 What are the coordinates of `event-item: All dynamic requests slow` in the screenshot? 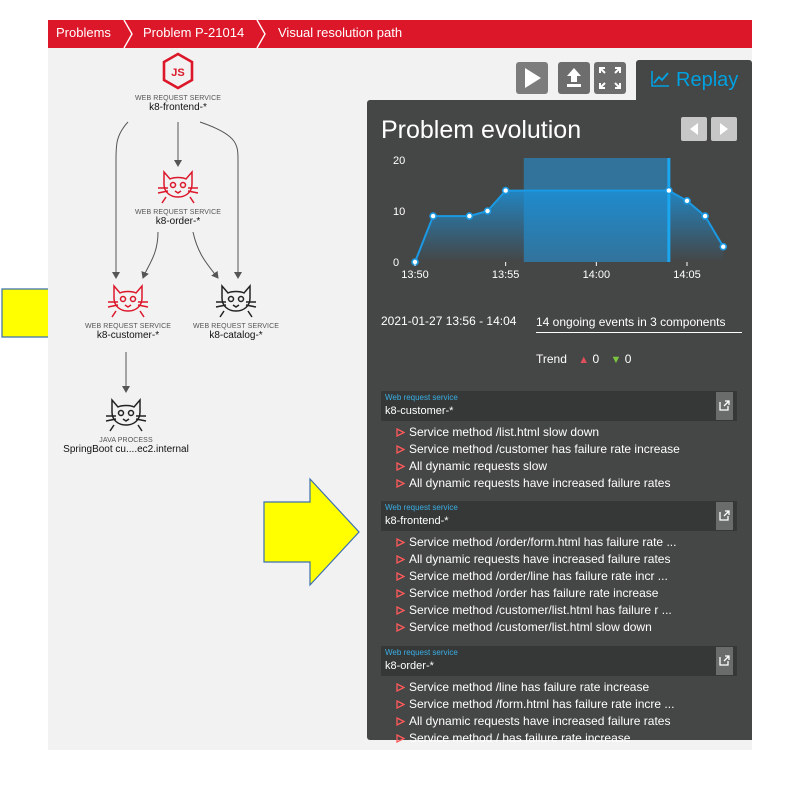 It's located at (566, 466).